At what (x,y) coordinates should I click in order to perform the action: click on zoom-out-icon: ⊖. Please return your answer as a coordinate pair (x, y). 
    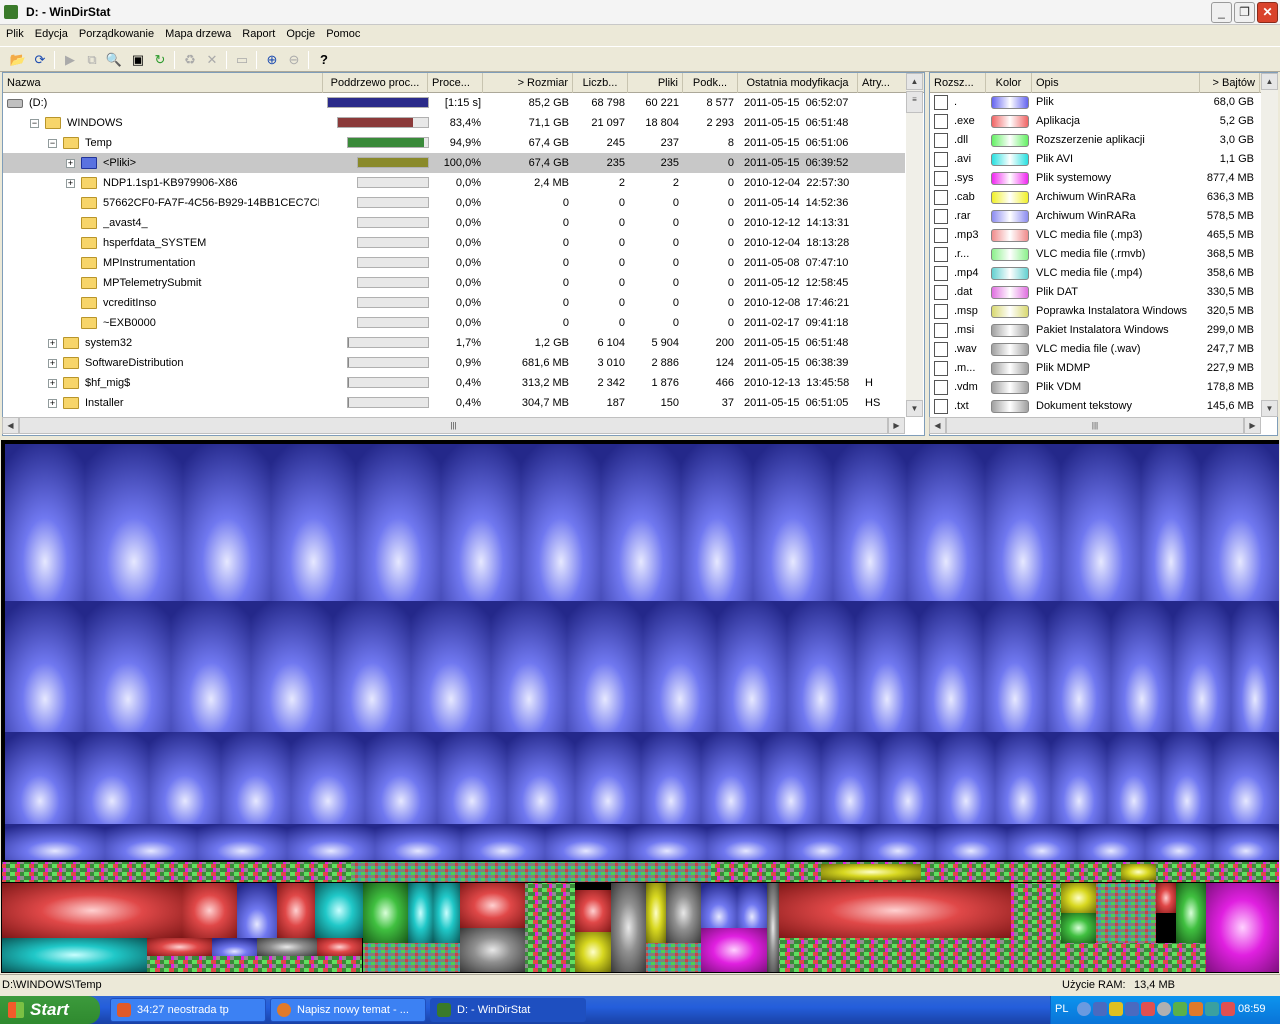
    Looking at the image, I should click on (294, 60).